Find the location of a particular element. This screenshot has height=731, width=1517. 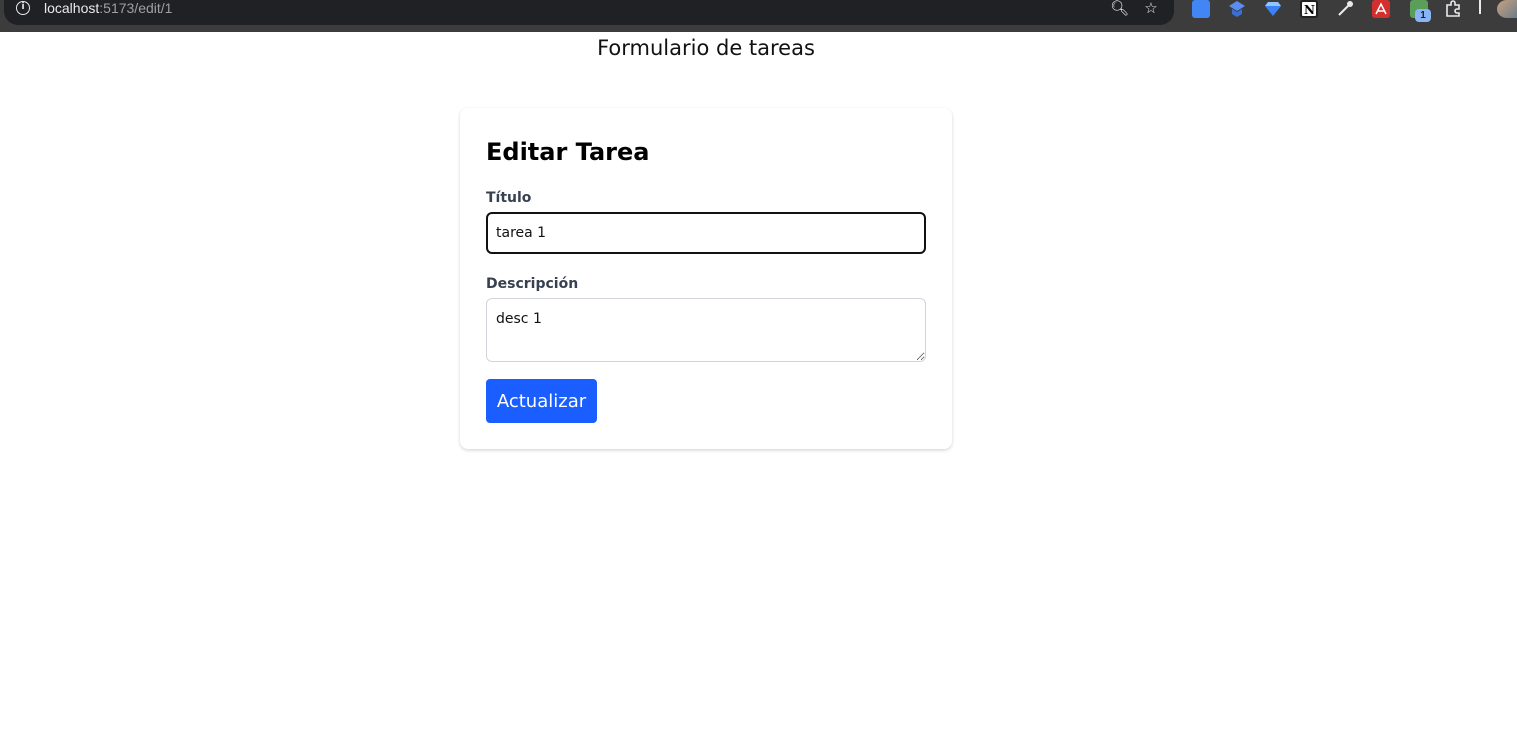

zoom-icon: 🔍︎ is located at coordinates (1119, 8).